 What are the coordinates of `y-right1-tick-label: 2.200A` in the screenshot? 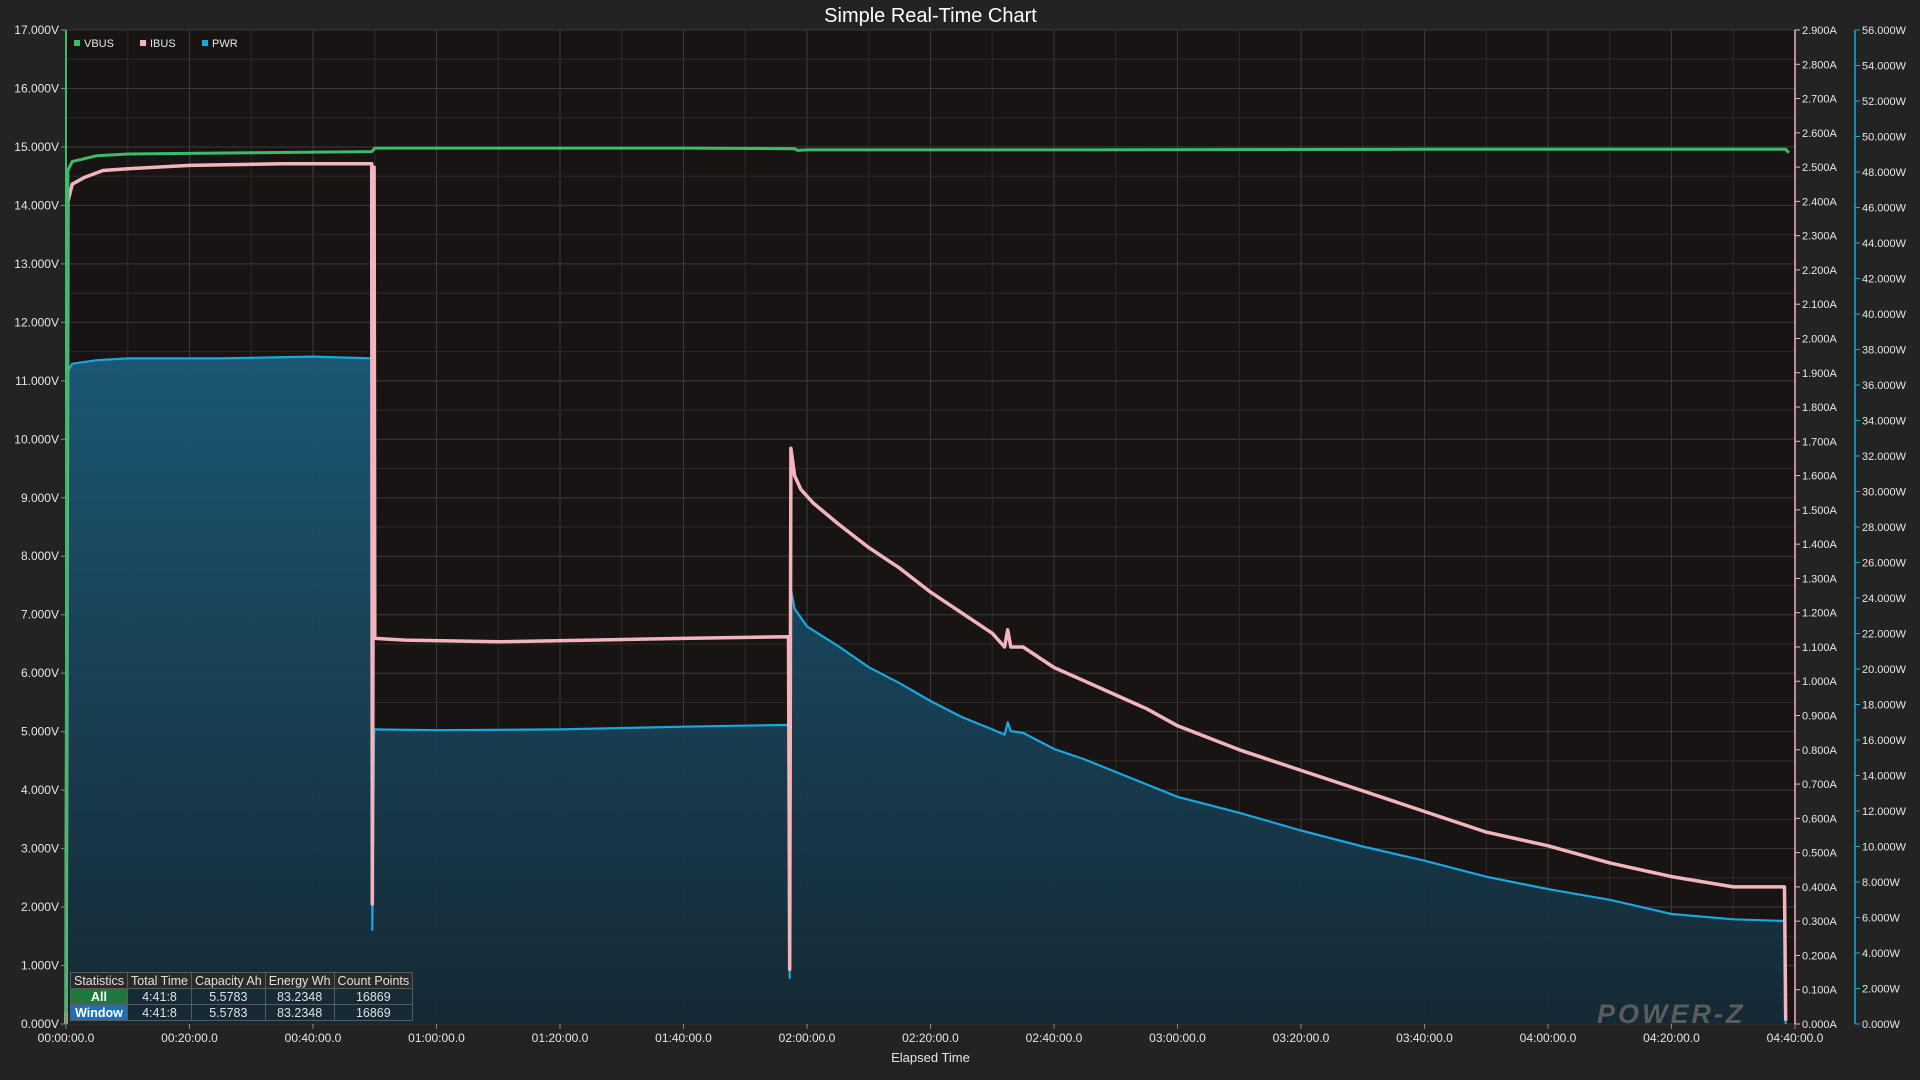 It's located at (1820, 271).